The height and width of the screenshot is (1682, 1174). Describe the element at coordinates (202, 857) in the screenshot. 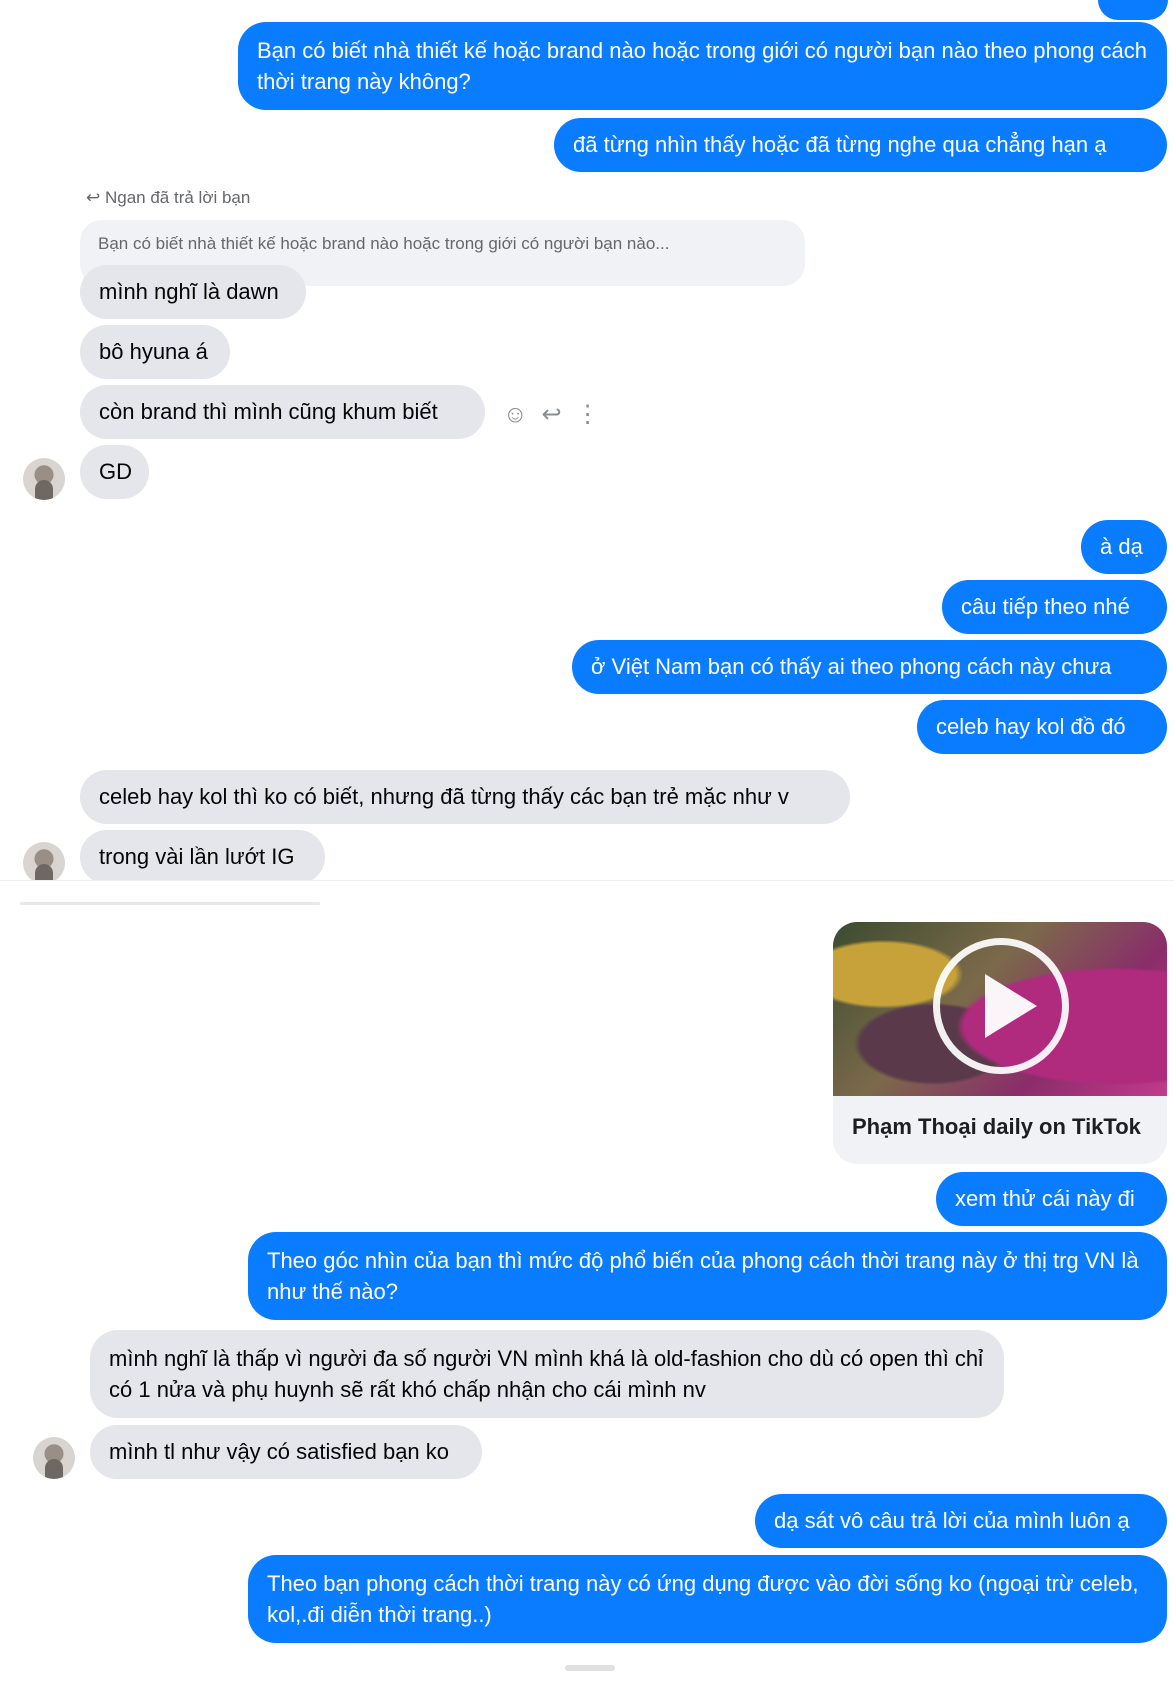

I see `incoming-message: trong vài lần lướt IG` at that location.